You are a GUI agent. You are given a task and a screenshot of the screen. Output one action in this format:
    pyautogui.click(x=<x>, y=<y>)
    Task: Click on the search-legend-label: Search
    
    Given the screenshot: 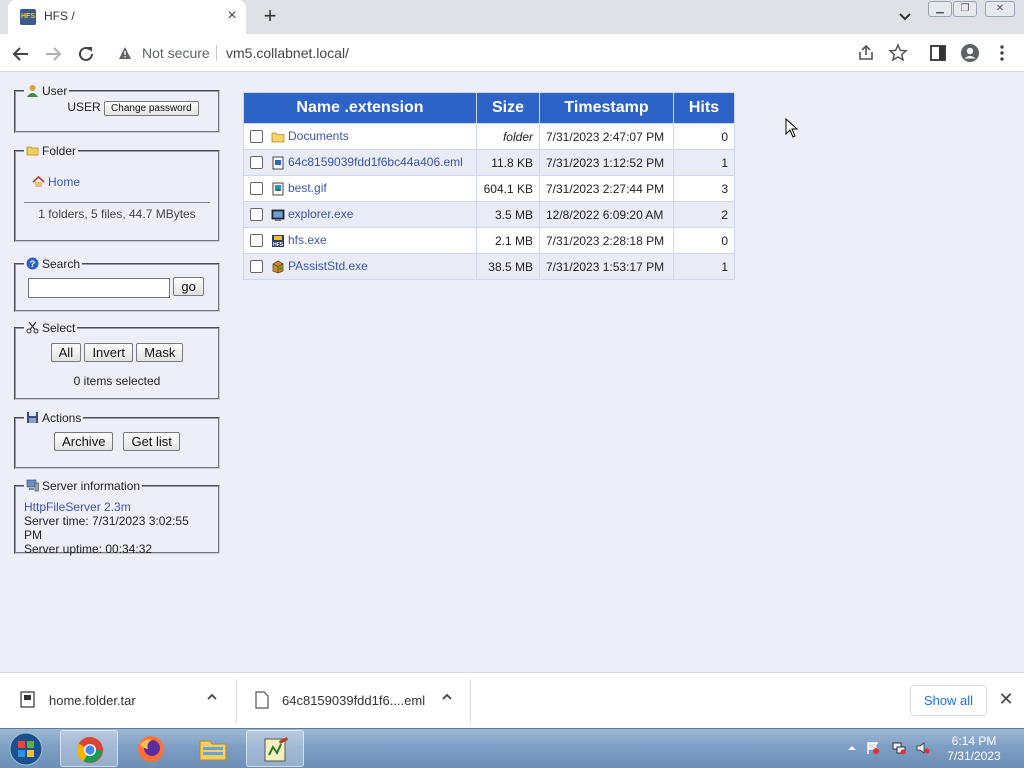 What is the action you would take?
    pyautogui.click(x=61, y=264)
    